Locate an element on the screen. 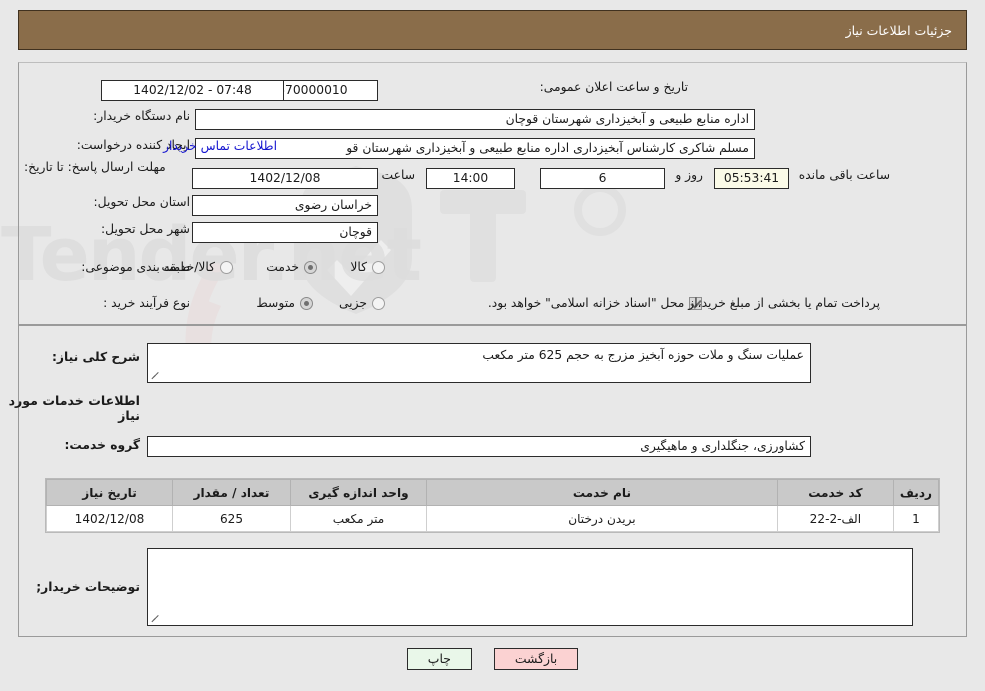 This screenshot has width=985, height=691. service-group-label-wrap: گروه خدمت: is located at coordinates (100, 445).